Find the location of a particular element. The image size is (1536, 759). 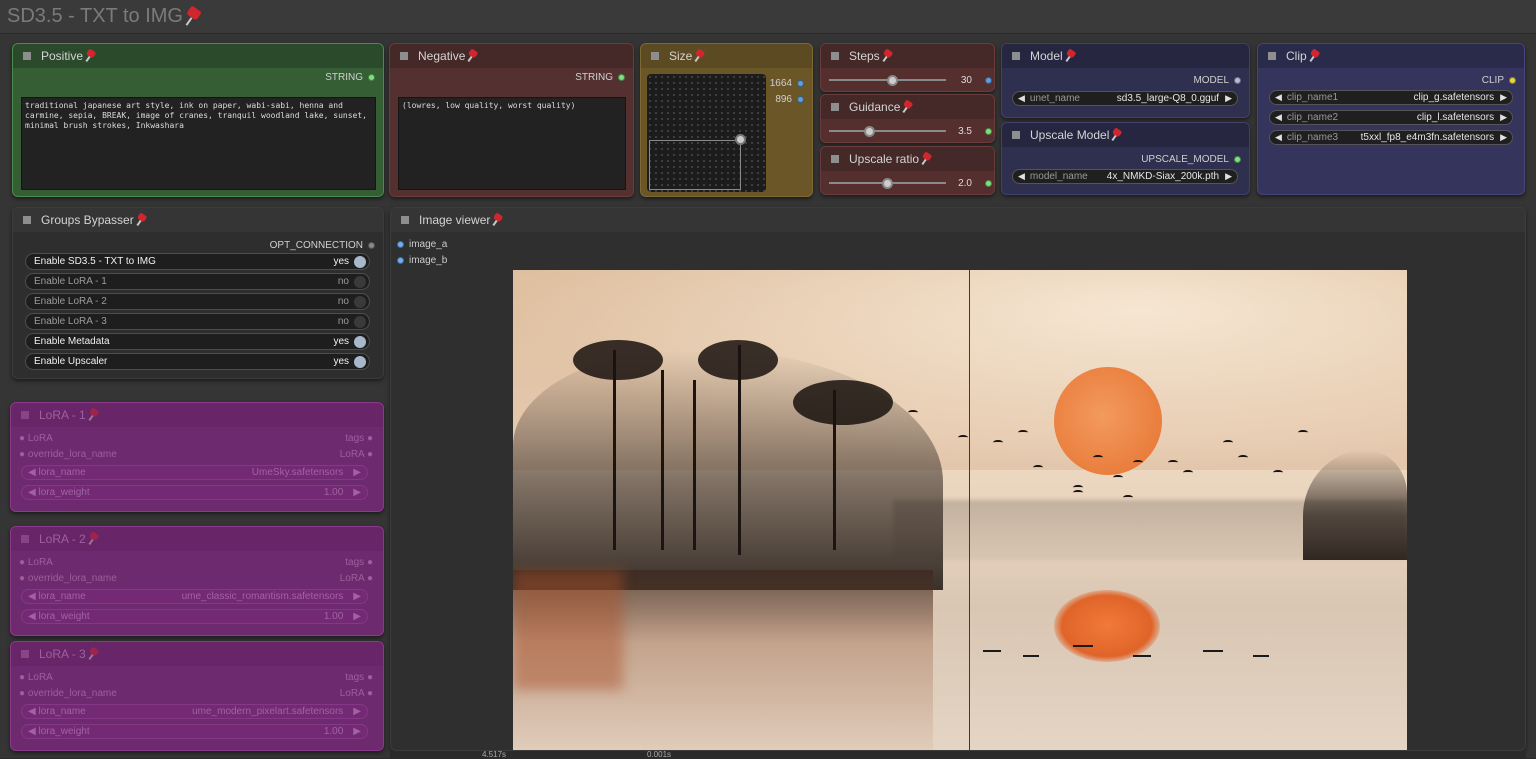

groups-bypasser-node-title: Groups Bypasser is located at coordinates (198, 220).